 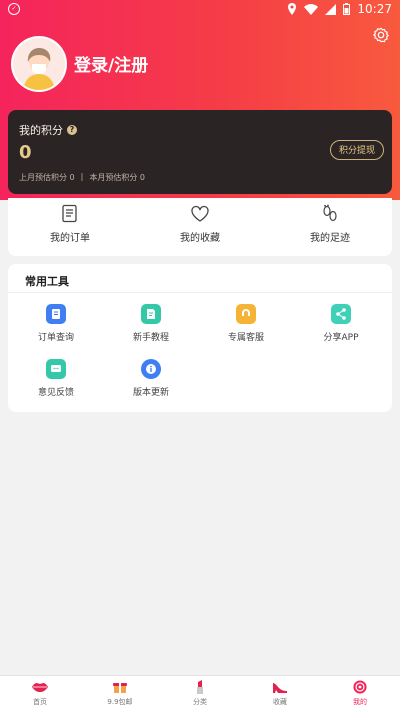 I want to click on tab-favorites: 收藏, so click(x=280, y=693).